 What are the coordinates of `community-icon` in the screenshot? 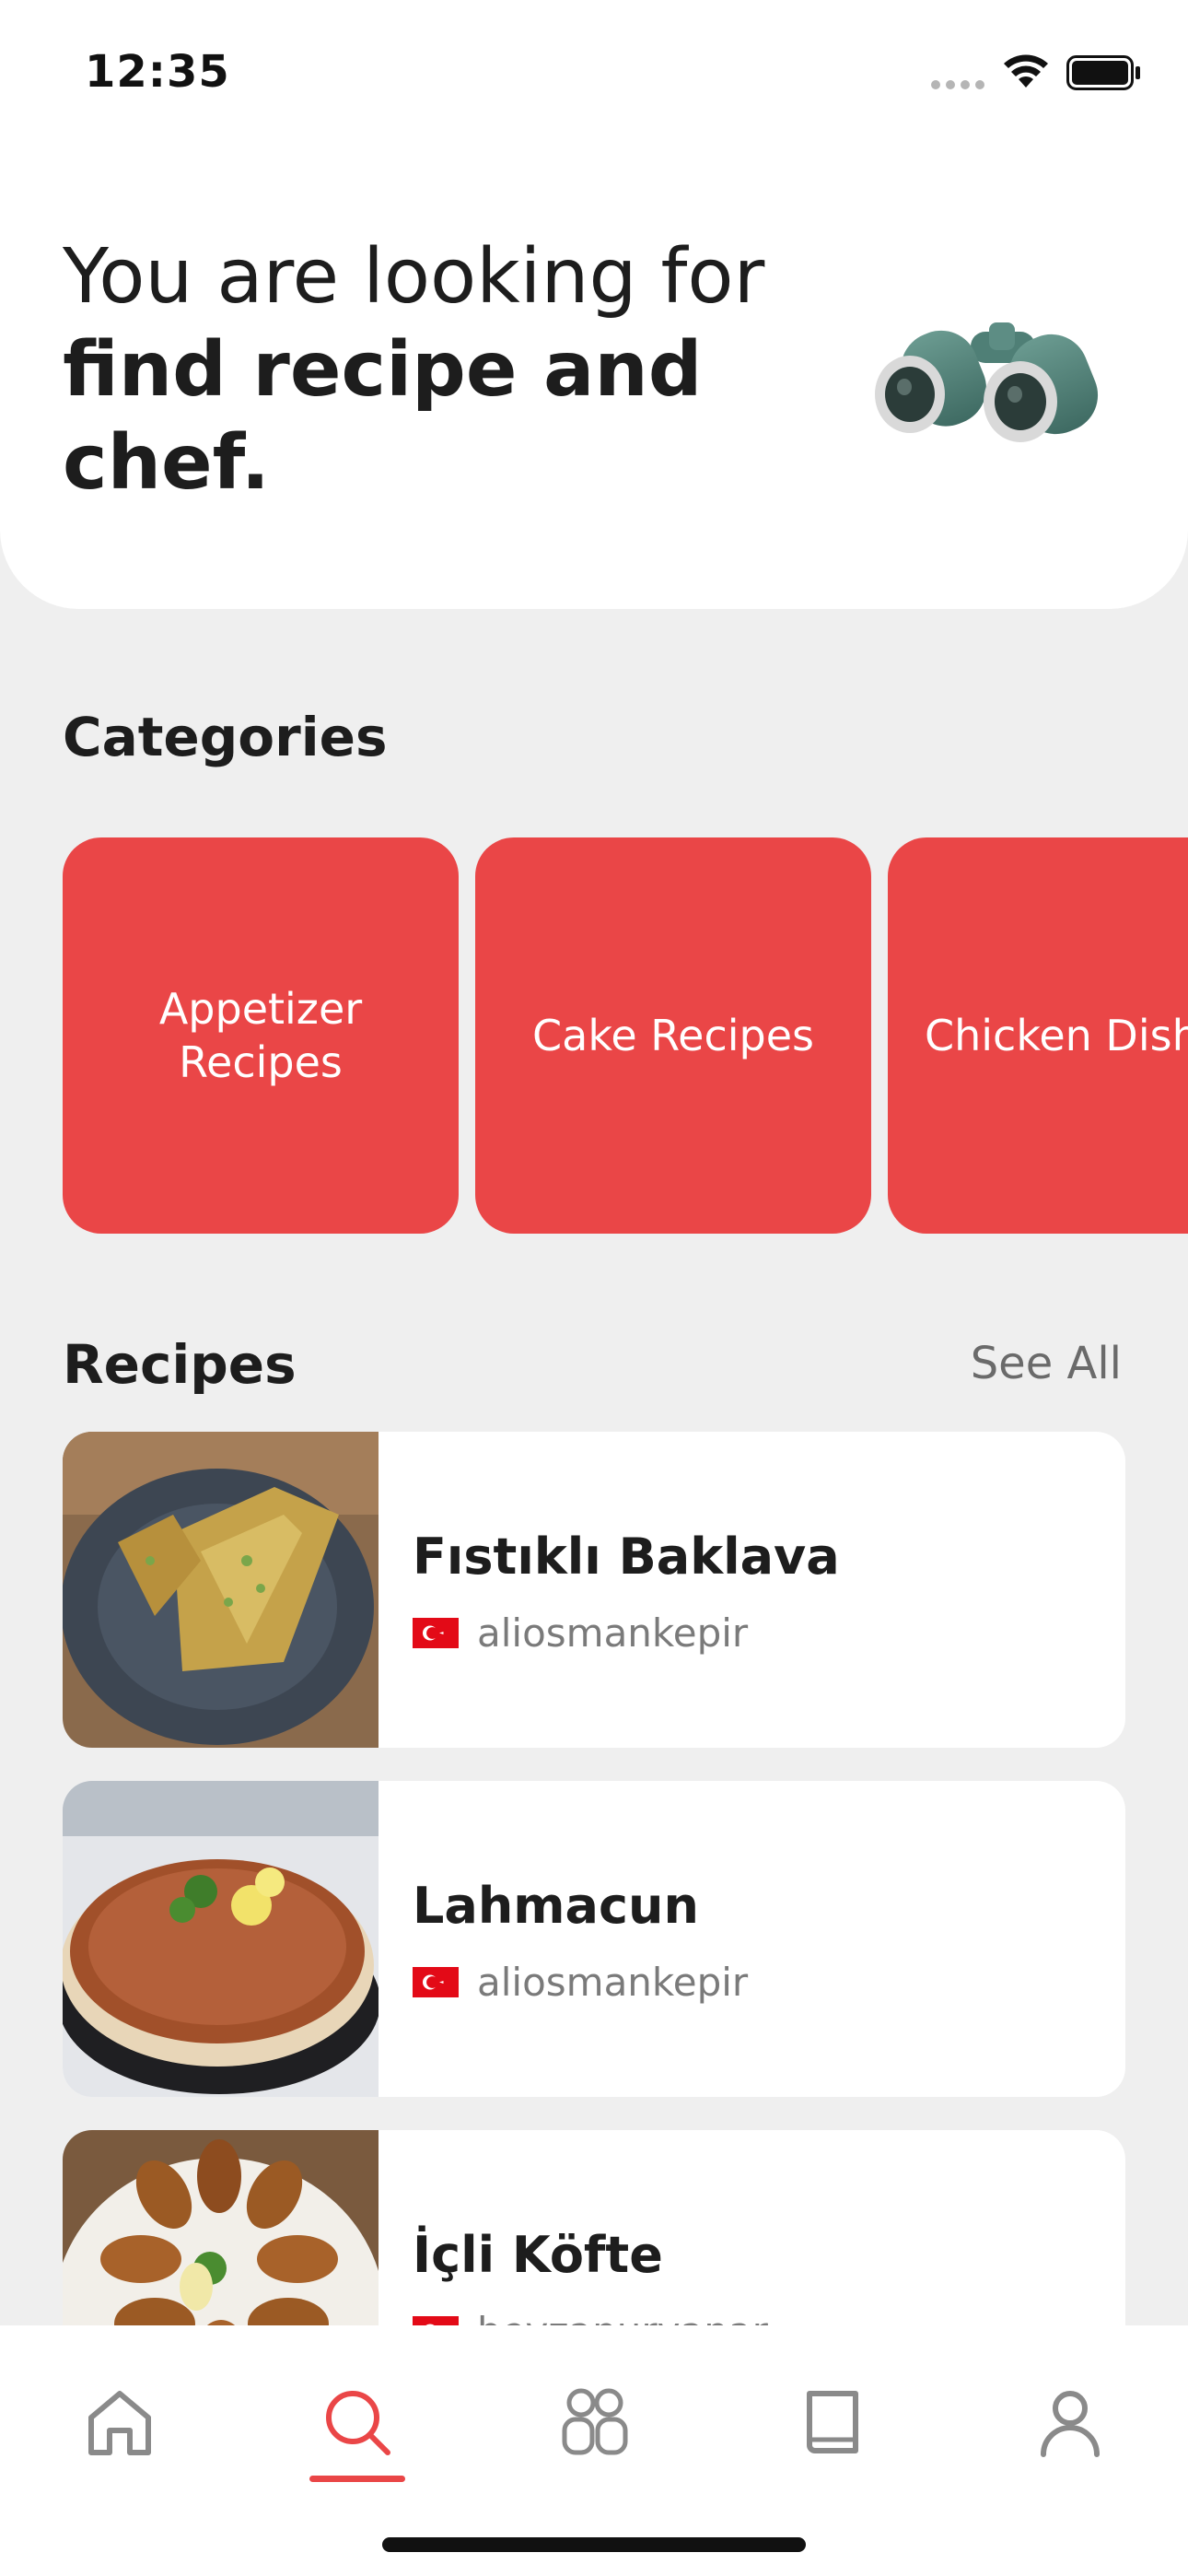 It's located at (595, 2421).